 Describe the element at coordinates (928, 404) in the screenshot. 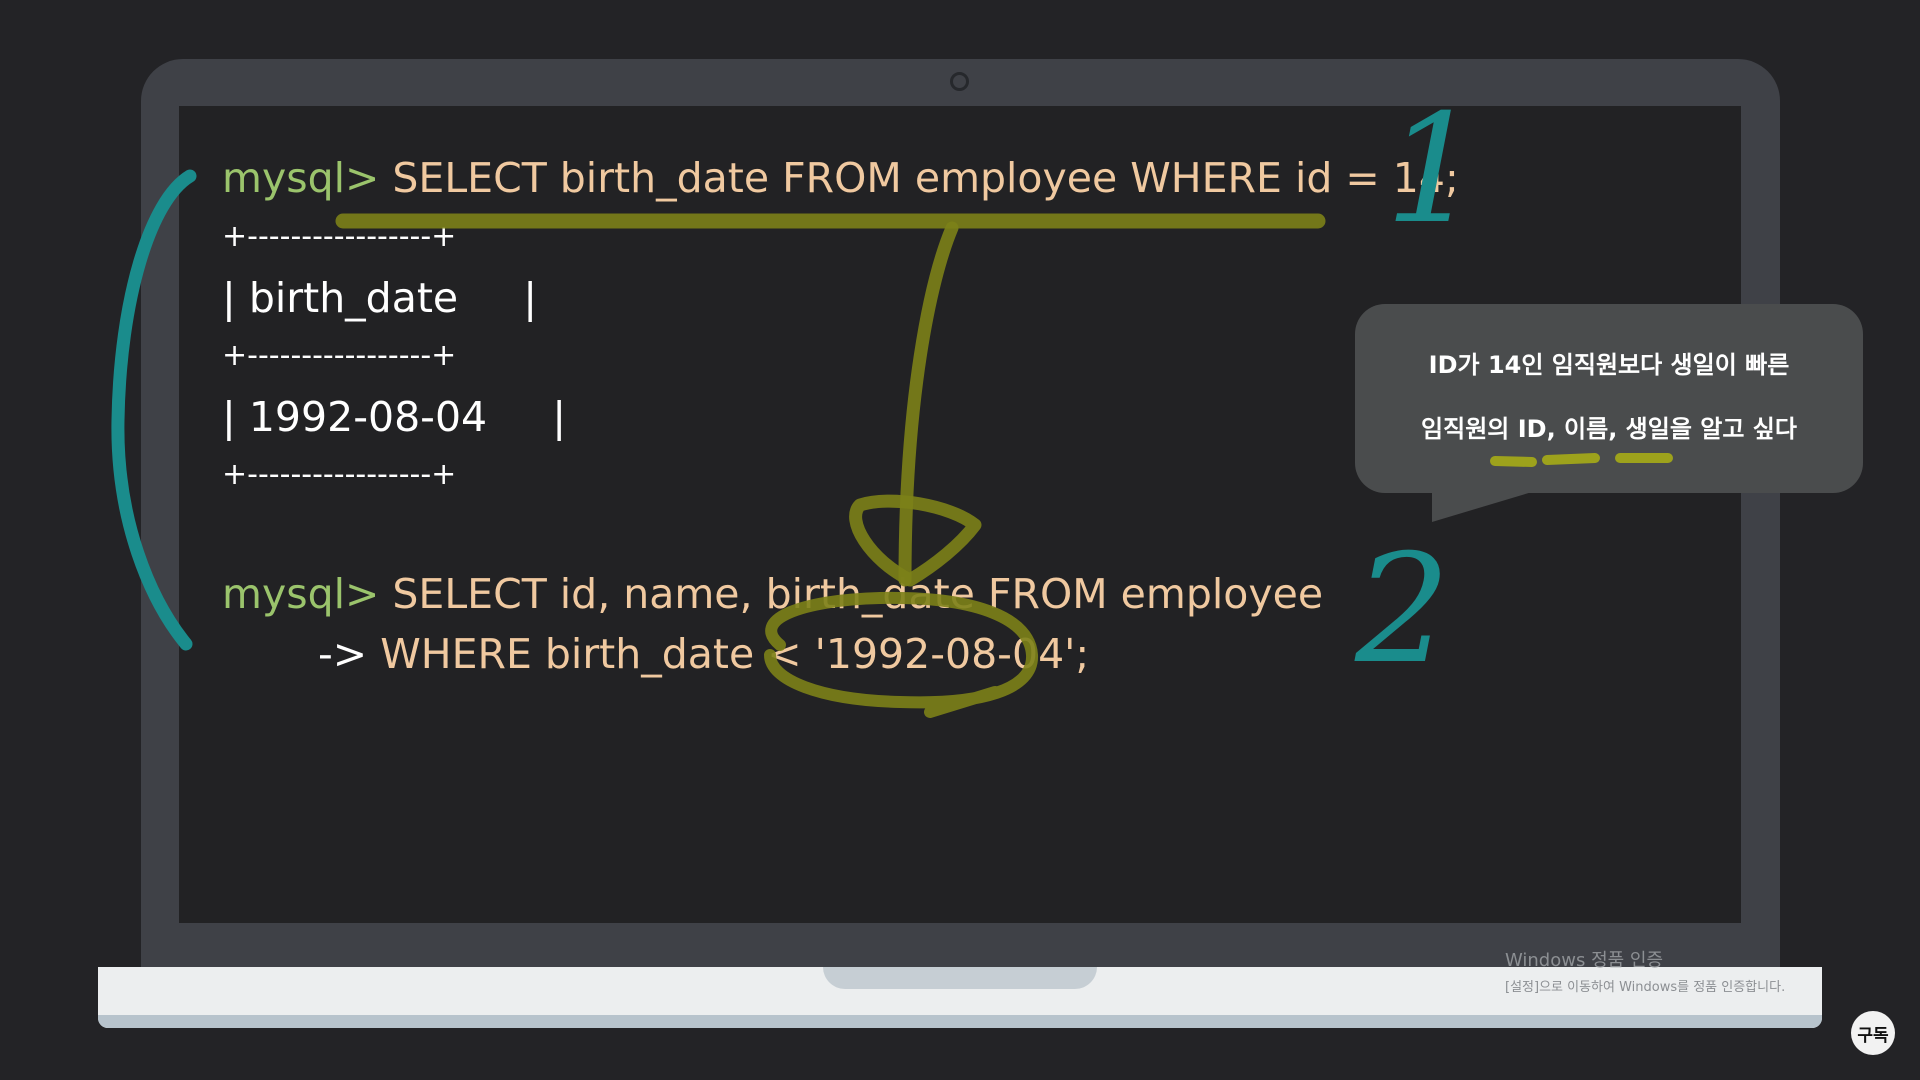

I see `arrow-shaft-stroke` at that location.